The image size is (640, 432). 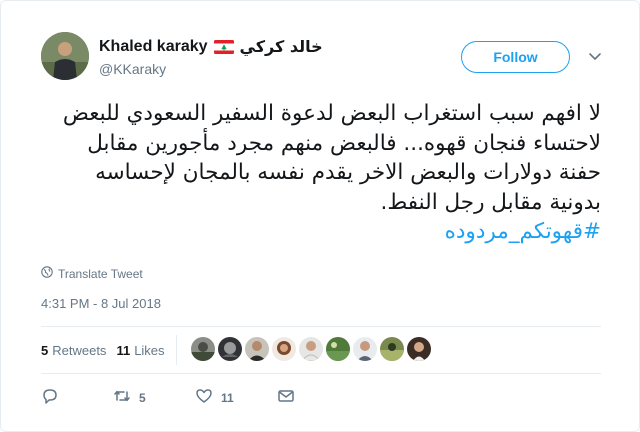 I want to click on heart-icon, so click(x=204, y=397).